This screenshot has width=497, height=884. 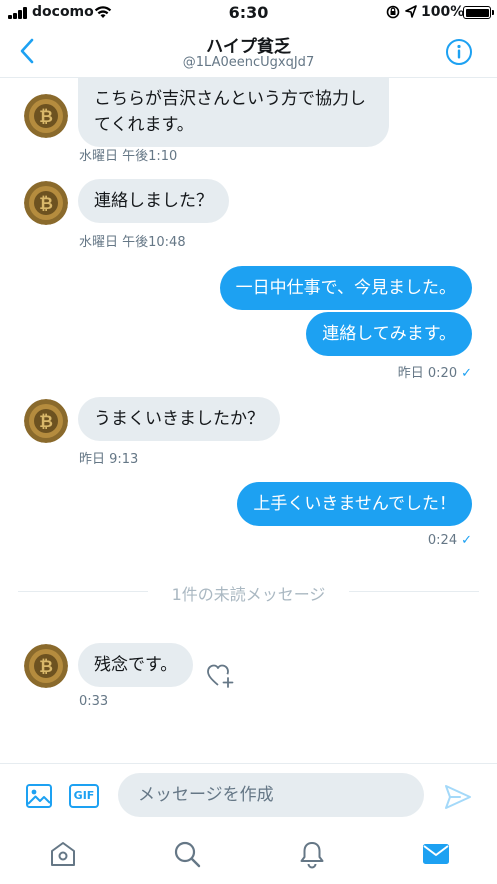 I want to click on battery-percent: 100%, so click(x=443, y=12).